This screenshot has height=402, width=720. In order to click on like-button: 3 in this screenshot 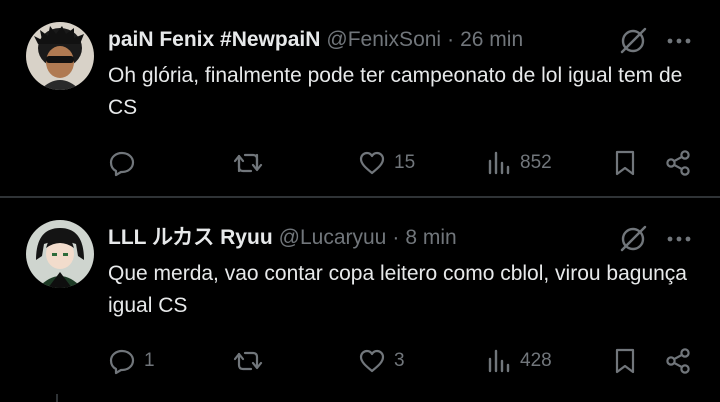, I will do `click(381, 361)`.